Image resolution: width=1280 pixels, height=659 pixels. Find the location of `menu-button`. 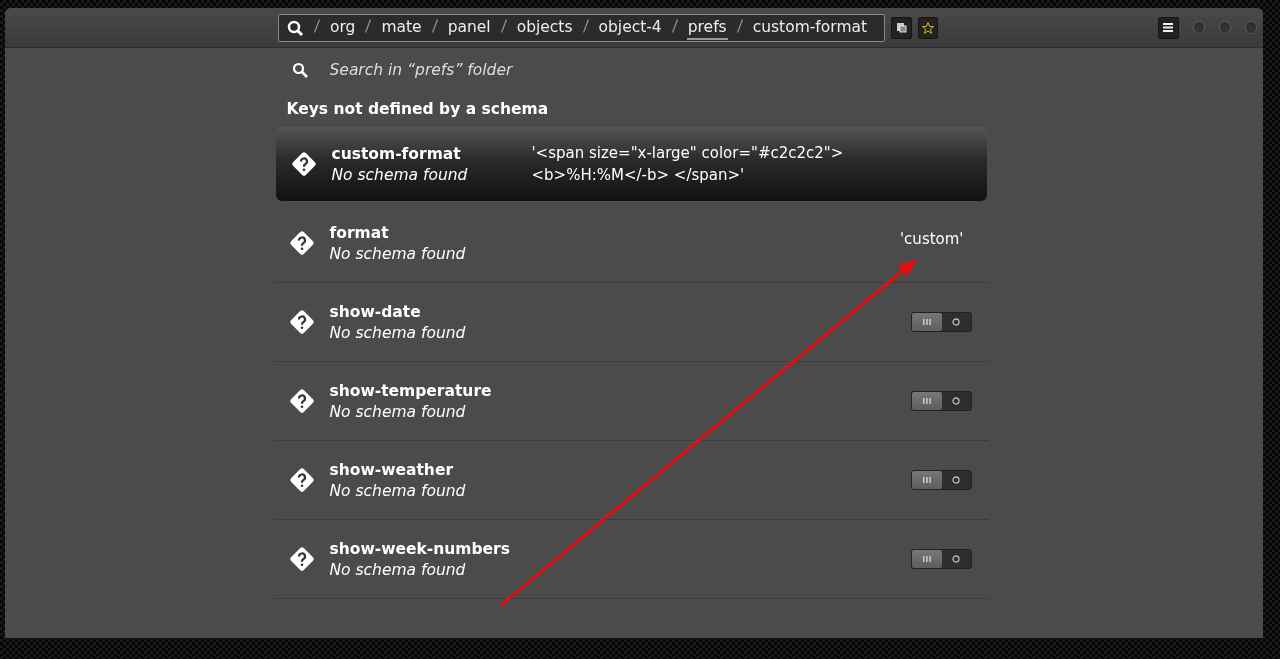

menu-button is located at coordinates (1168, 27).